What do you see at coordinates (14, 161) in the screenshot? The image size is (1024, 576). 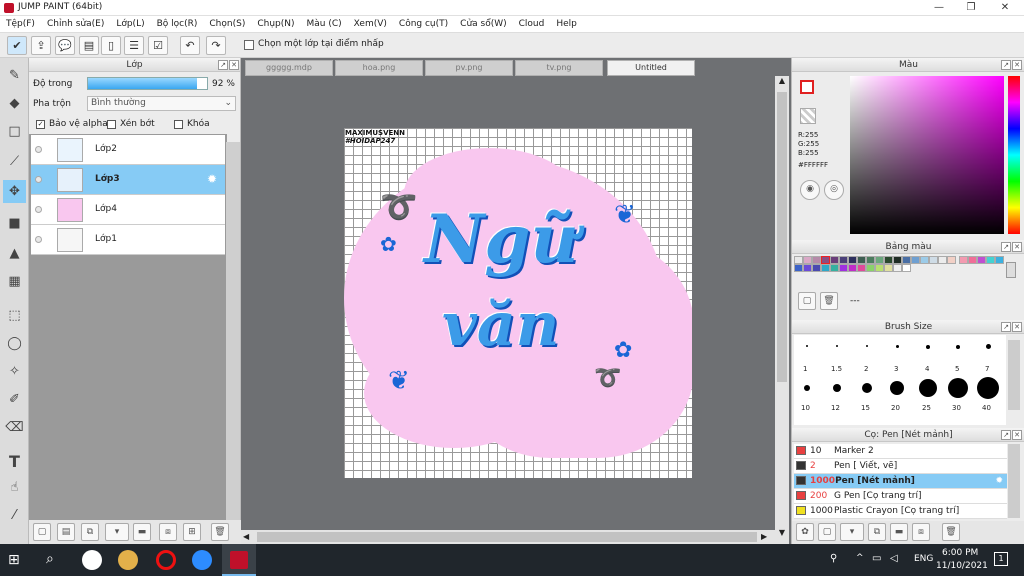 I see `line-tool-icon: ⟋` at bounding box center [14, 161].